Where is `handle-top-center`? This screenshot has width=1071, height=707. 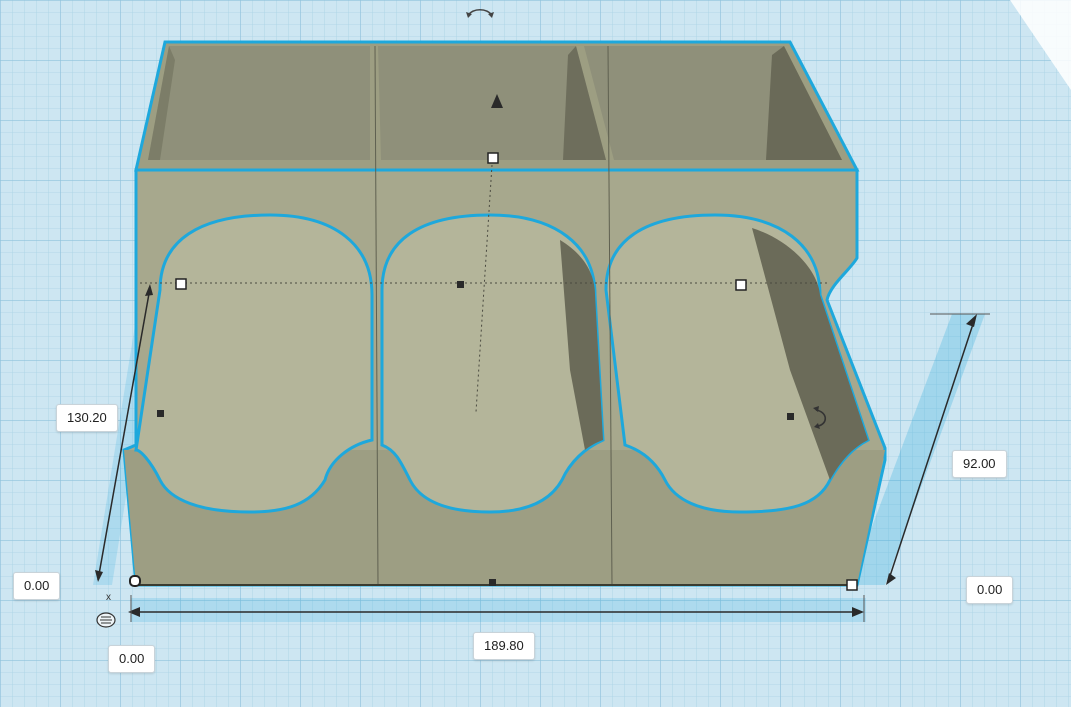 handle-top-center is located at coordinates (493, 158).